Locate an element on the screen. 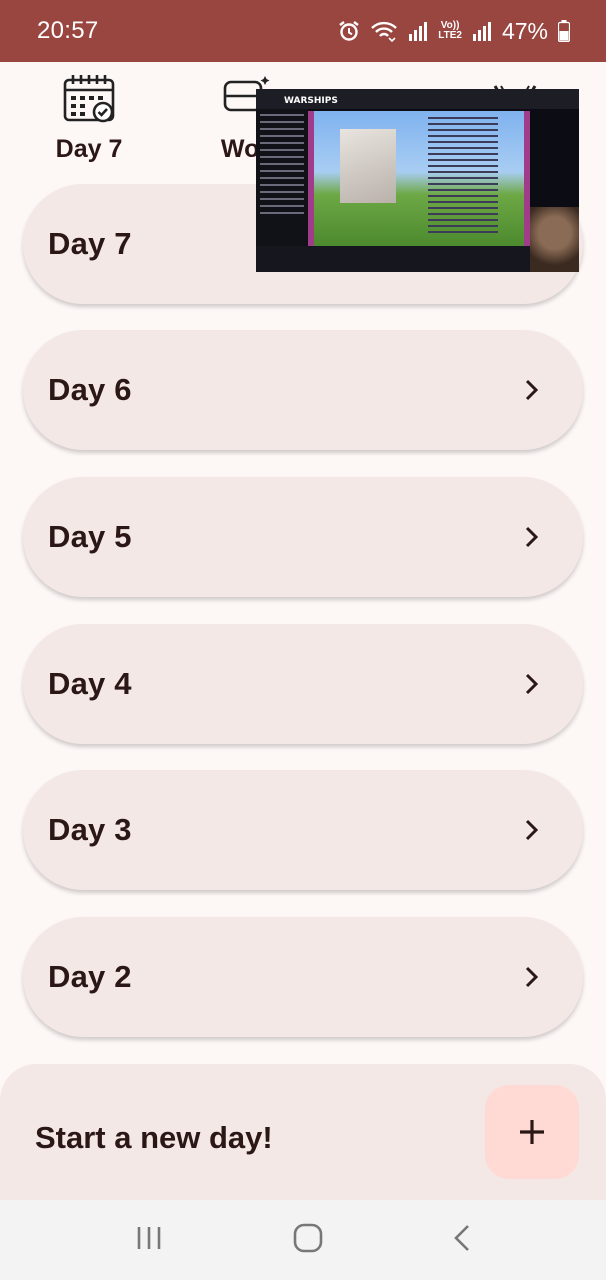 The image size is (606, 1280). day-card-5: Day 5 is located at coordinates (303, 537).